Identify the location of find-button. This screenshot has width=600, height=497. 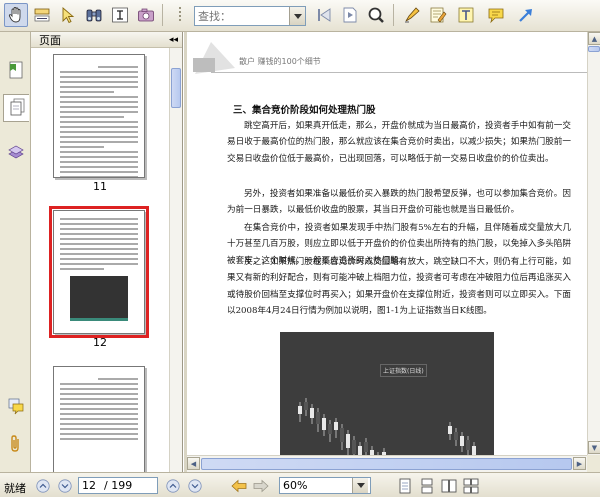
(94, 15).